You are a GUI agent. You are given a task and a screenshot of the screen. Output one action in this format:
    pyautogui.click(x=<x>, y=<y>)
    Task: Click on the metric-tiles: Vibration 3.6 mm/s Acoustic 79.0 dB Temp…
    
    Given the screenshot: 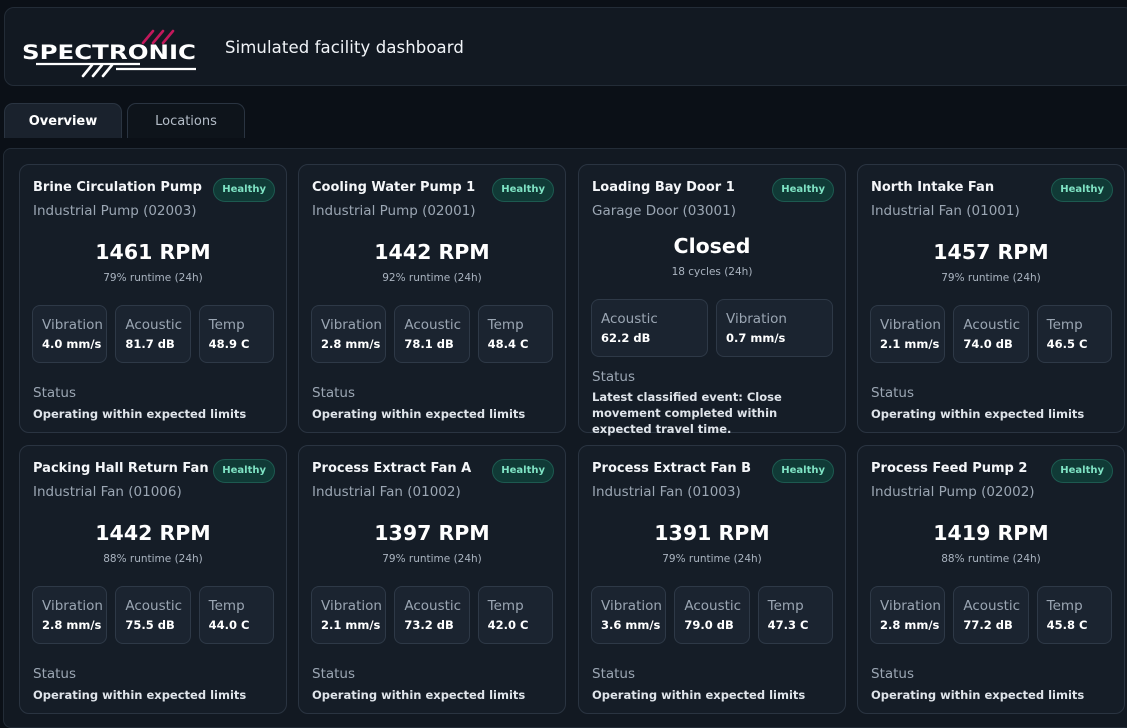 What is the action you would take?
    pyautogui.click(x=712, y=615)
    